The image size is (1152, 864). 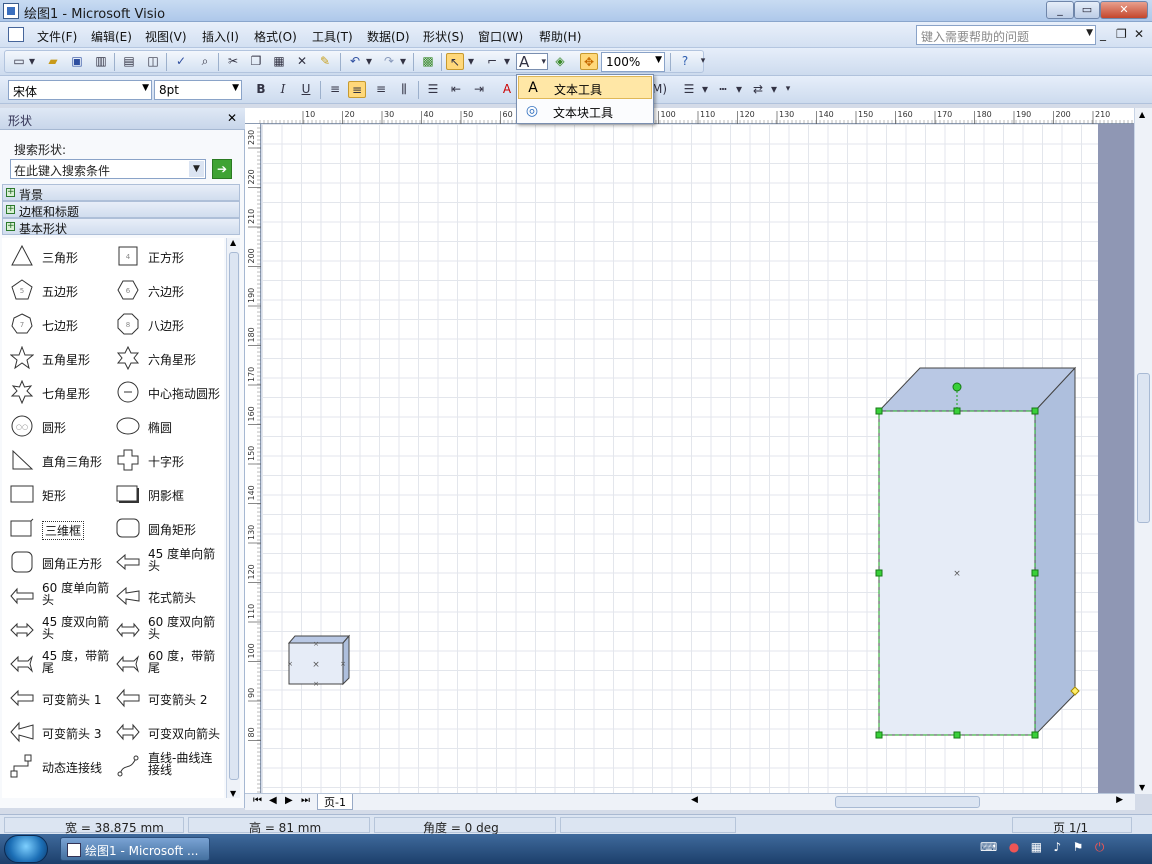 I want to click on shape-60-double-arrow: 60 度双向箭头, so click(x=165, y=630).